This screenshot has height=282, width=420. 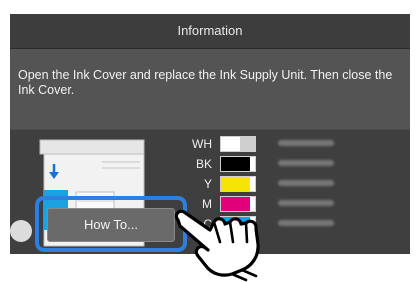 I want to click on ink-label: Y, so click(x=207, y=184).